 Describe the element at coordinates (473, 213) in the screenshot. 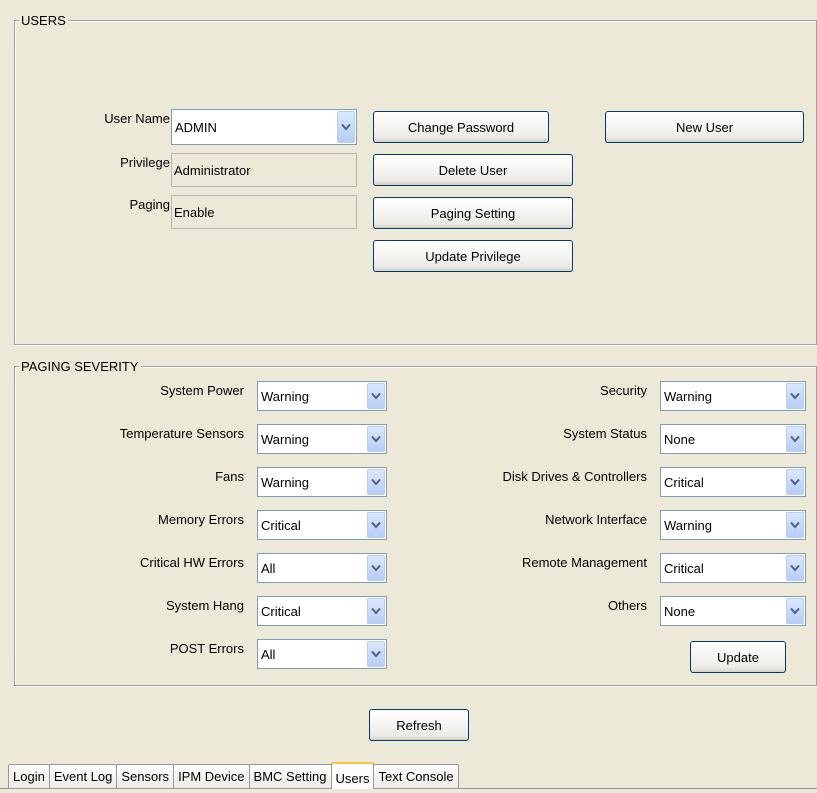

I see `paging-setting-button: Paging Setting` at that location.